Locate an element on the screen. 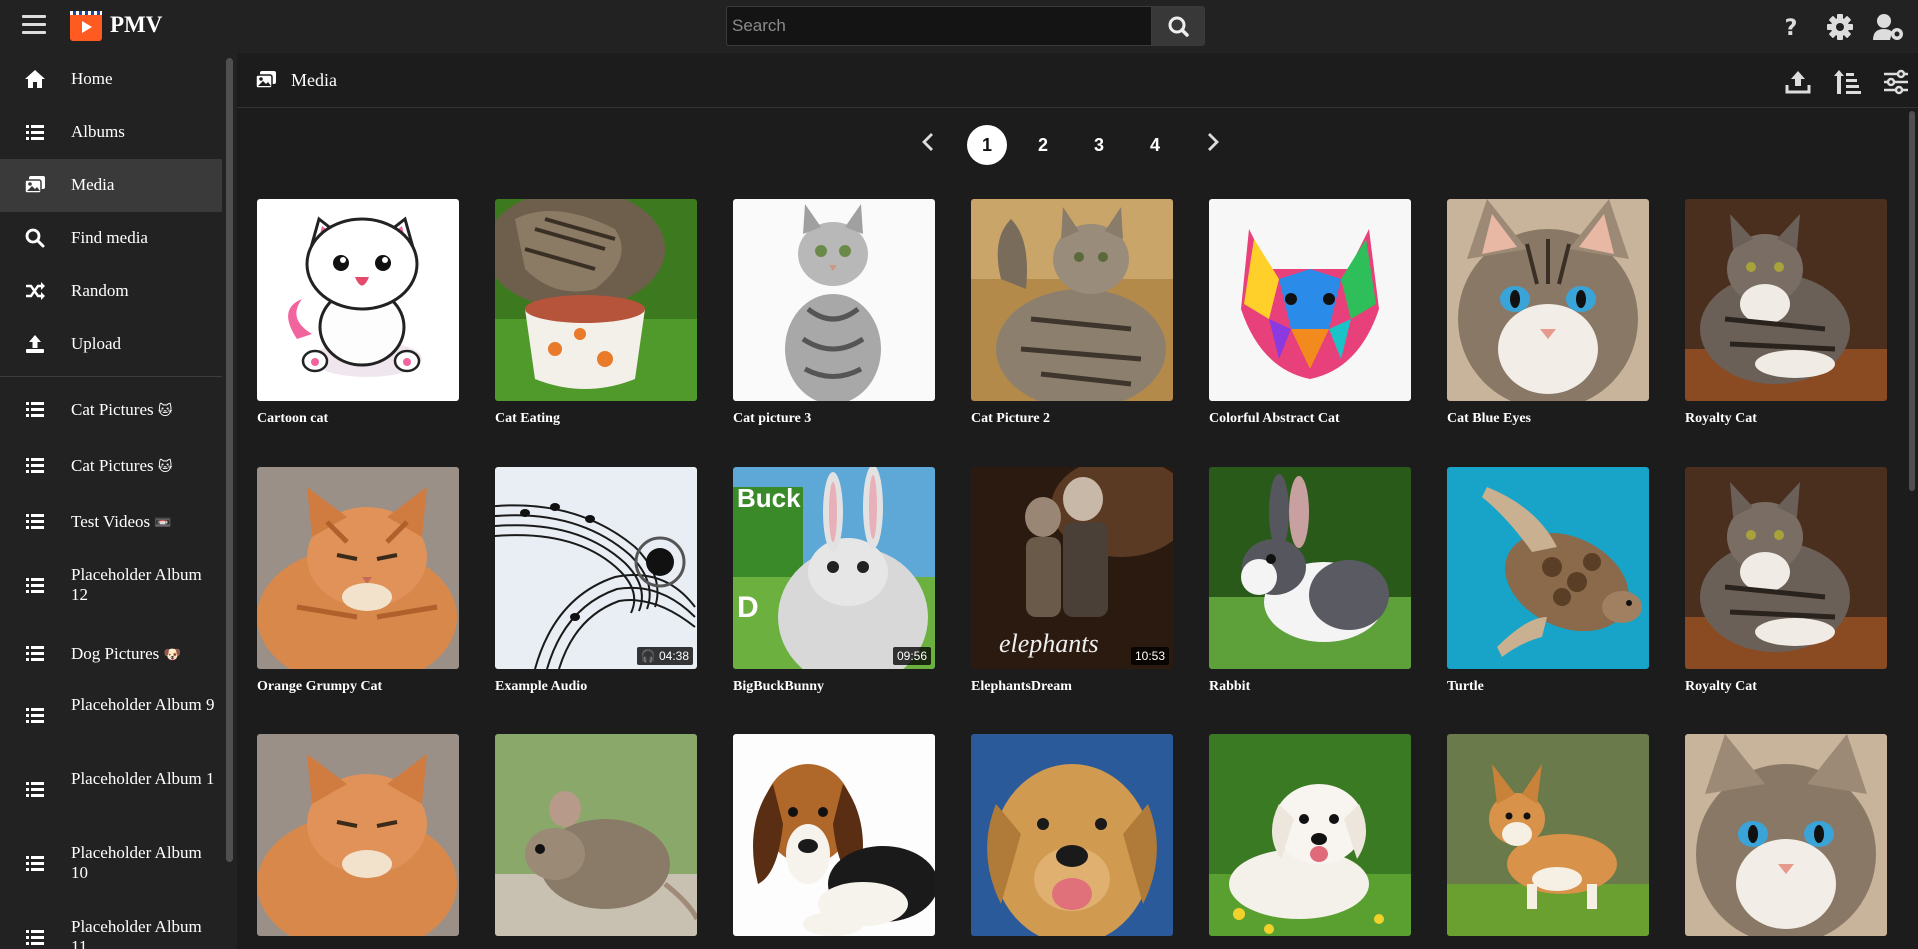 The image size is (1918, 949). media-title: ElephantsDream is located at coordinates (1021, 687).